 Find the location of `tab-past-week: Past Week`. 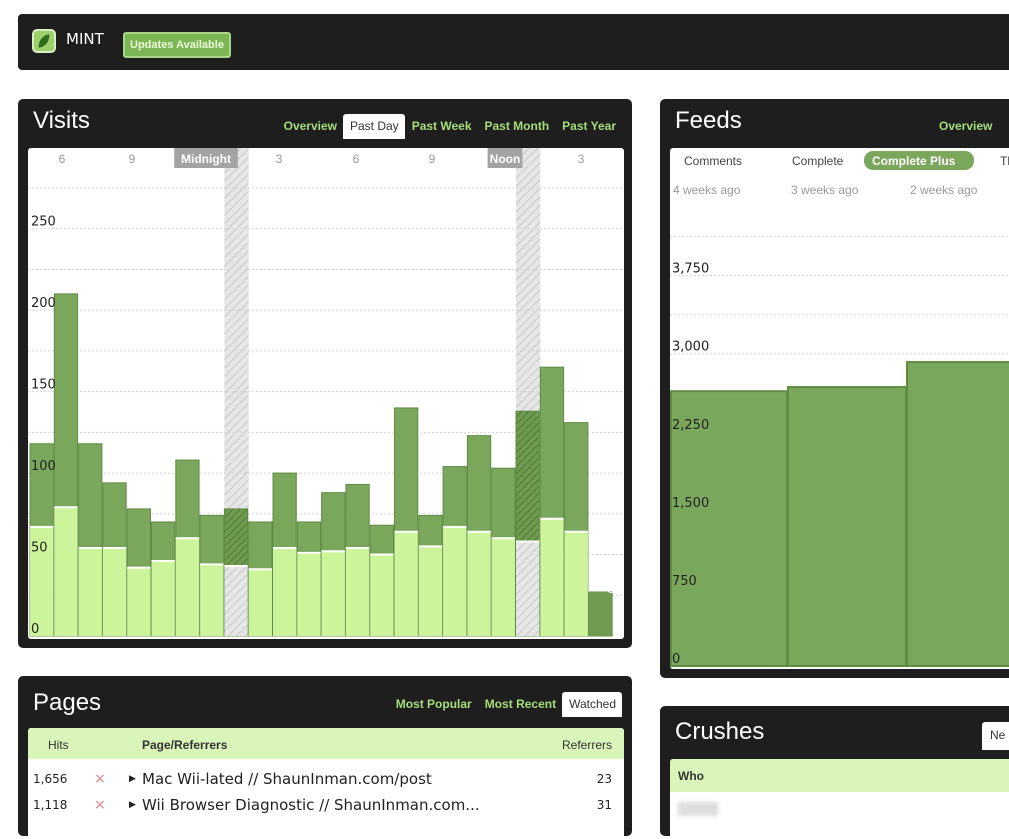

tab-past-week: Past Week is located at coordinates (441, 126).